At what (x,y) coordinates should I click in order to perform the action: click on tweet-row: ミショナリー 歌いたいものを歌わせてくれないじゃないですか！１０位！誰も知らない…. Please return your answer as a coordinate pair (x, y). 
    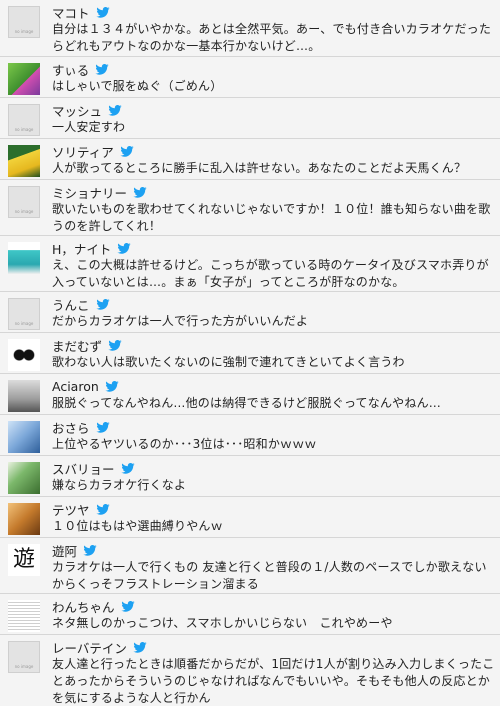
    Looking at the image, I should click on (250, 207).